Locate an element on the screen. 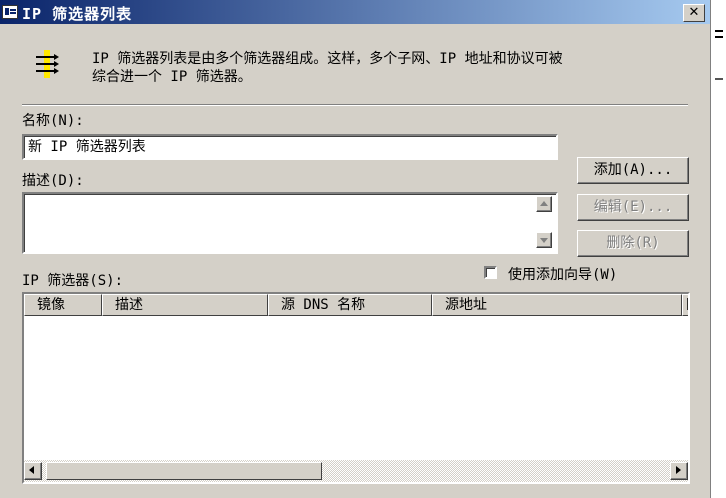 This screenshot has height=498, width=726. title-bar: IP 筛选器列表 ✕ is located at coordinates (355, 12).